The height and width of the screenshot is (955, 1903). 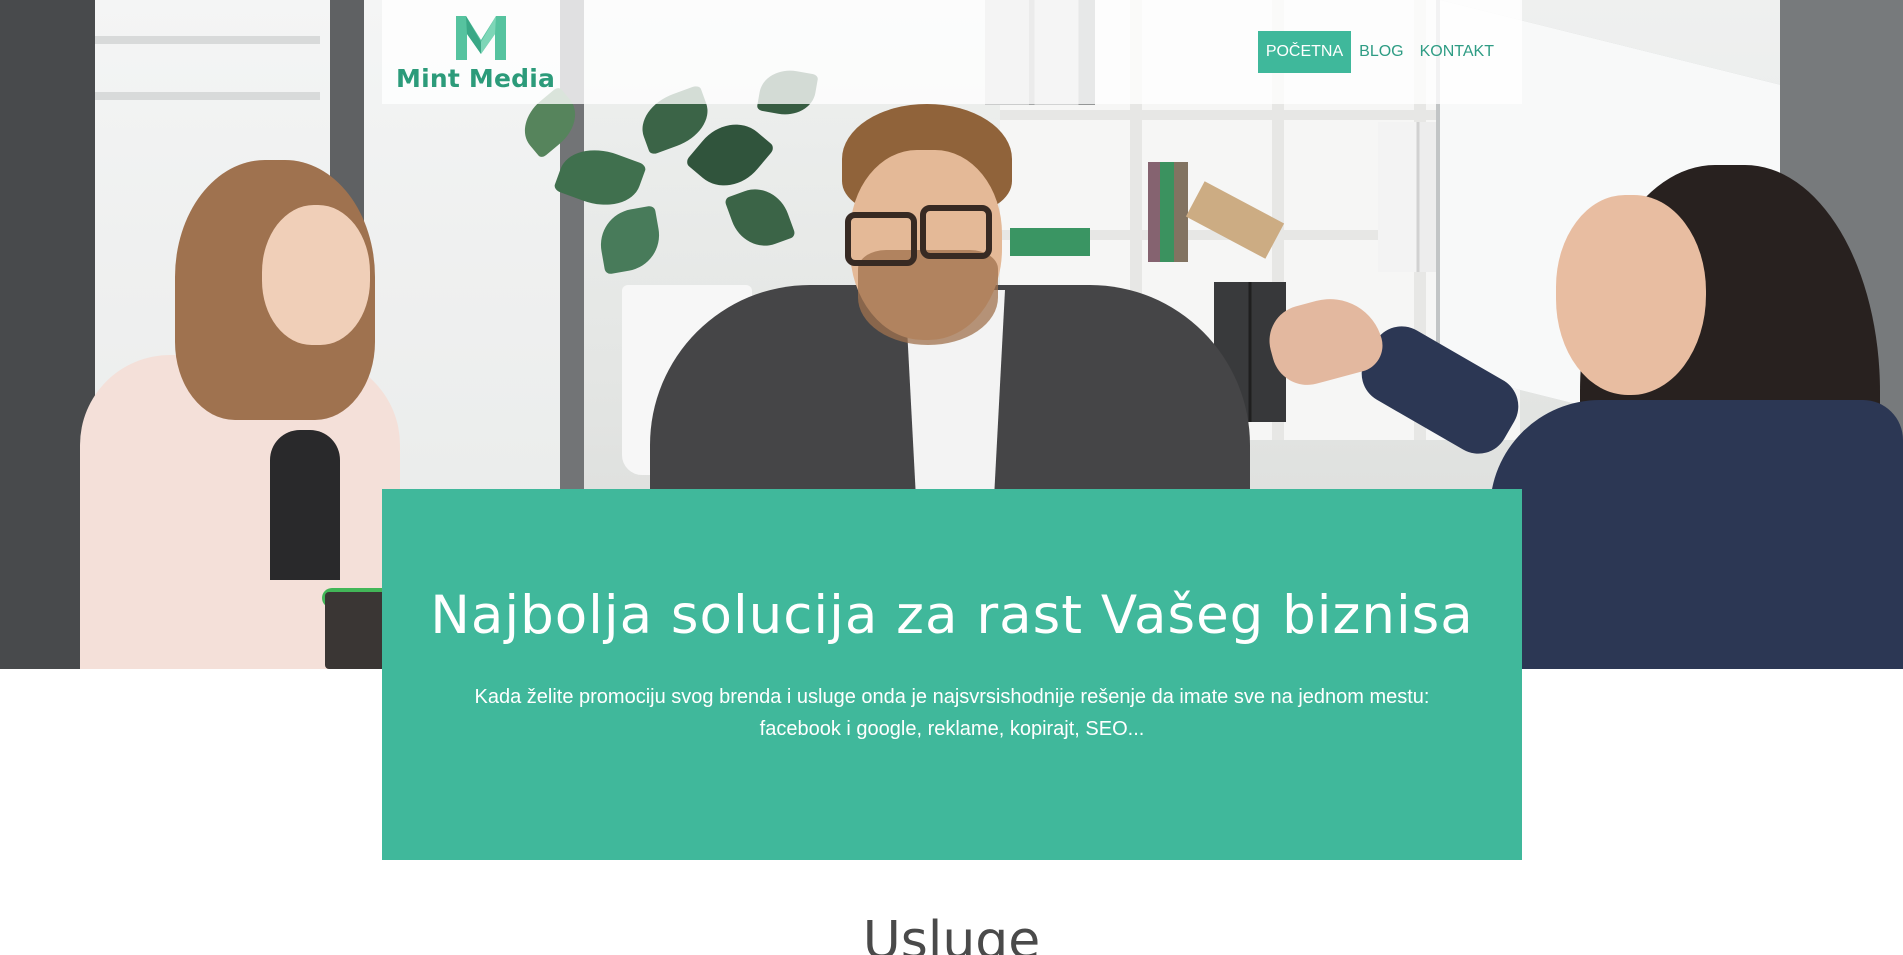 What do you see at coordinates (1457, 52) in the screenshot?
I see `nav-item-kontakt: KONTAKT` at bounding box center [1457, 52].